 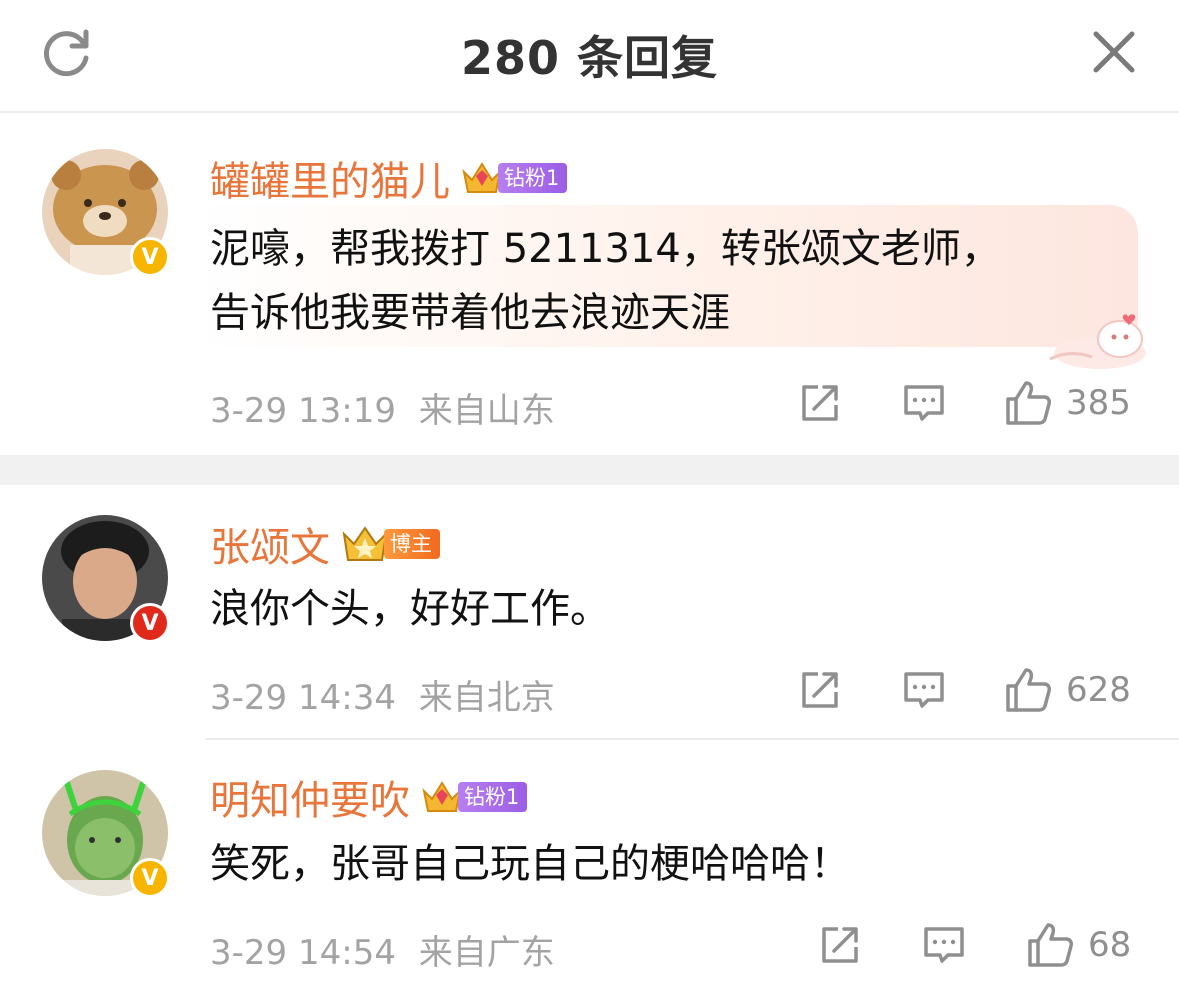 I want to click on close-icon, so click(x=1114, y=52).